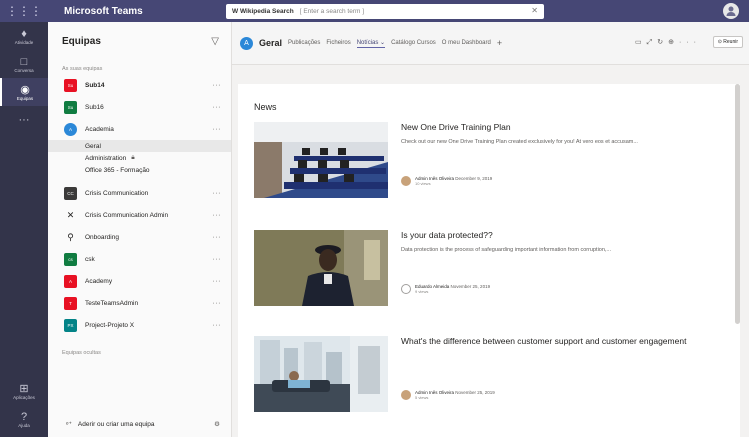 The width and height of the screenshot is (749, 437). Describe the element at coordinates (133, 157) in the screenshot. I see `lock-icon: 🔒︎` at that location.